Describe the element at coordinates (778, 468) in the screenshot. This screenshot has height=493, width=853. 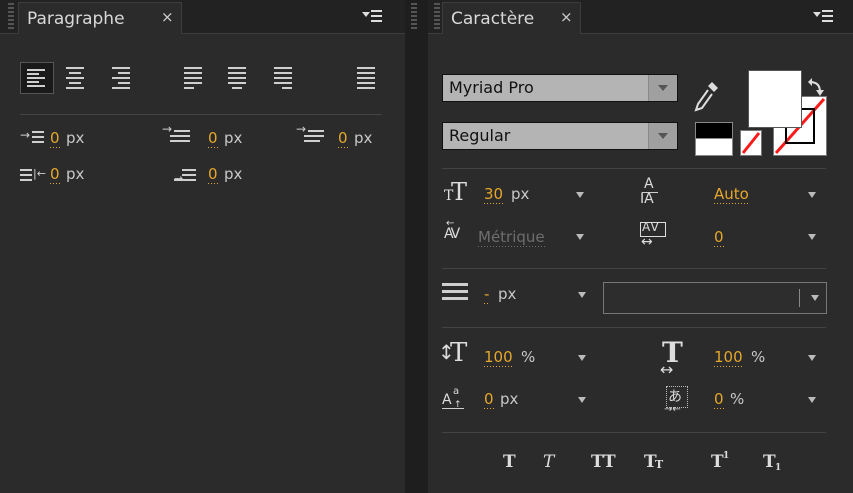
I see `subscript-mark: 1` at that location.